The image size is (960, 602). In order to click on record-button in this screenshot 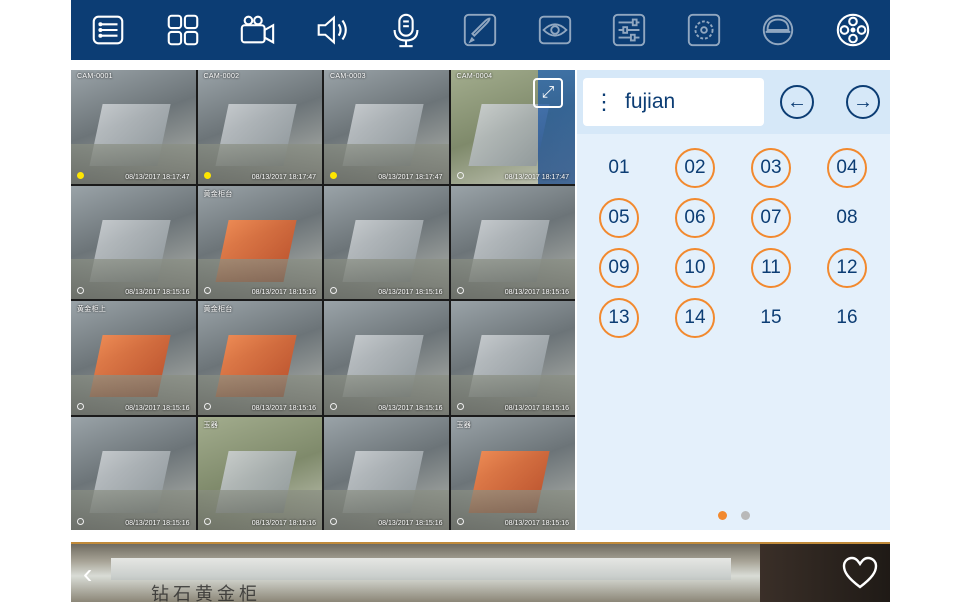, I will do `click(257, 30)`.